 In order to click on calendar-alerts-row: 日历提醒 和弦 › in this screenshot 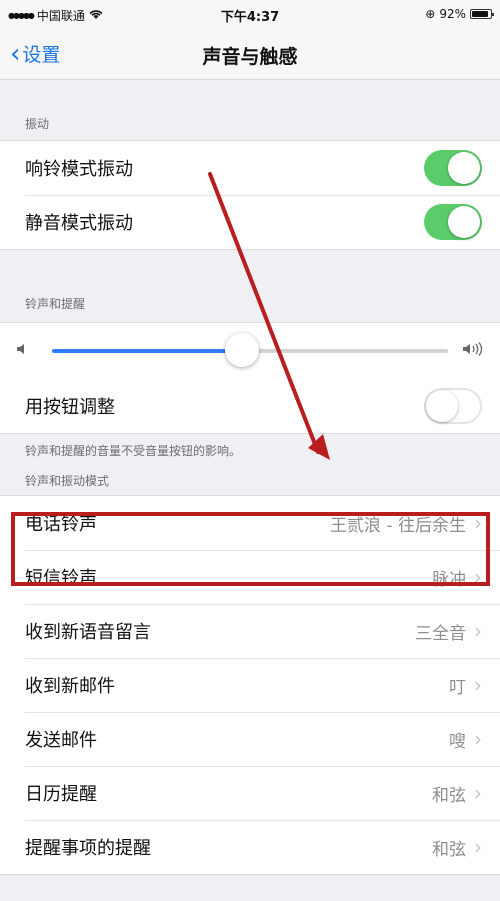, I will do `click(250, 793)`.